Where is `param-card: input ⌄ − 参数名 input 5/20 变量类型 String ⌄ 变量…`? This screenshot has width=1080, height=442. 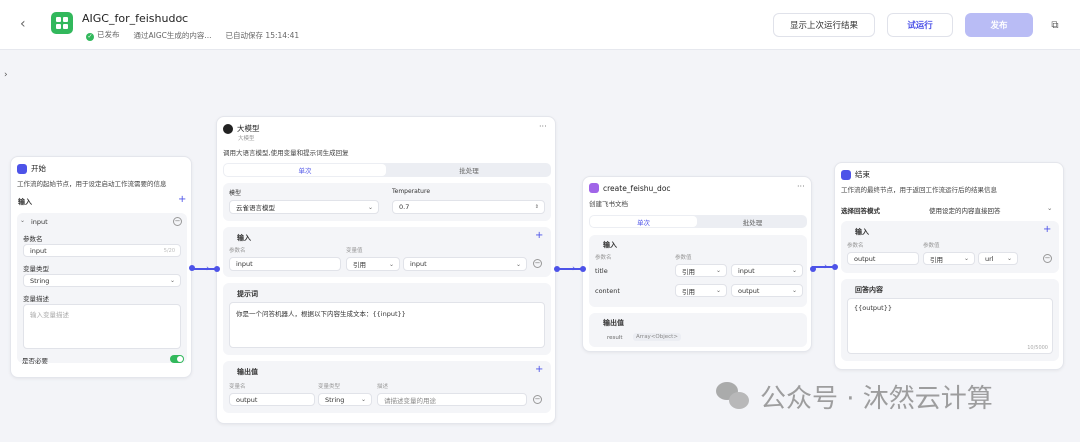 param-card: input ⌄ − 参数名 input 5/20 变量类型 String ⌄ 变量… is located at coordinates (102, 288).